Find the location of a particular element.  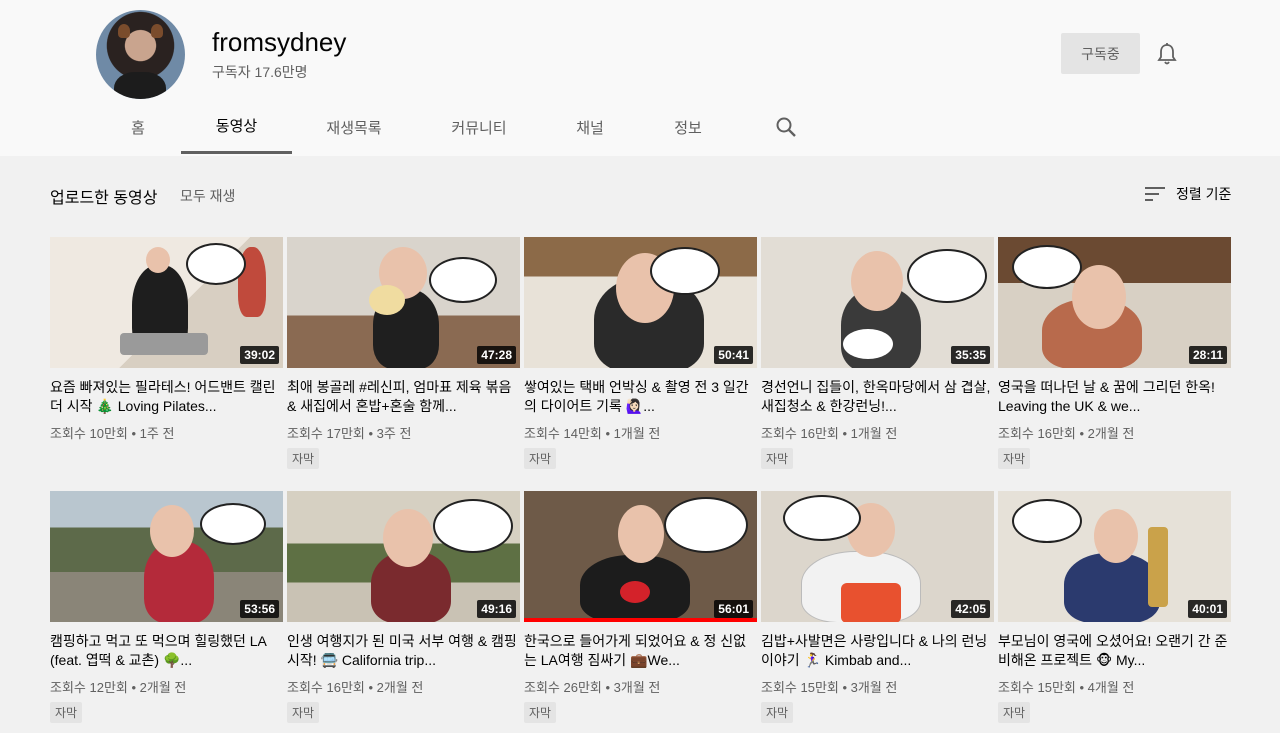

tab-about: 정보 is located at coordinates (688, 127).